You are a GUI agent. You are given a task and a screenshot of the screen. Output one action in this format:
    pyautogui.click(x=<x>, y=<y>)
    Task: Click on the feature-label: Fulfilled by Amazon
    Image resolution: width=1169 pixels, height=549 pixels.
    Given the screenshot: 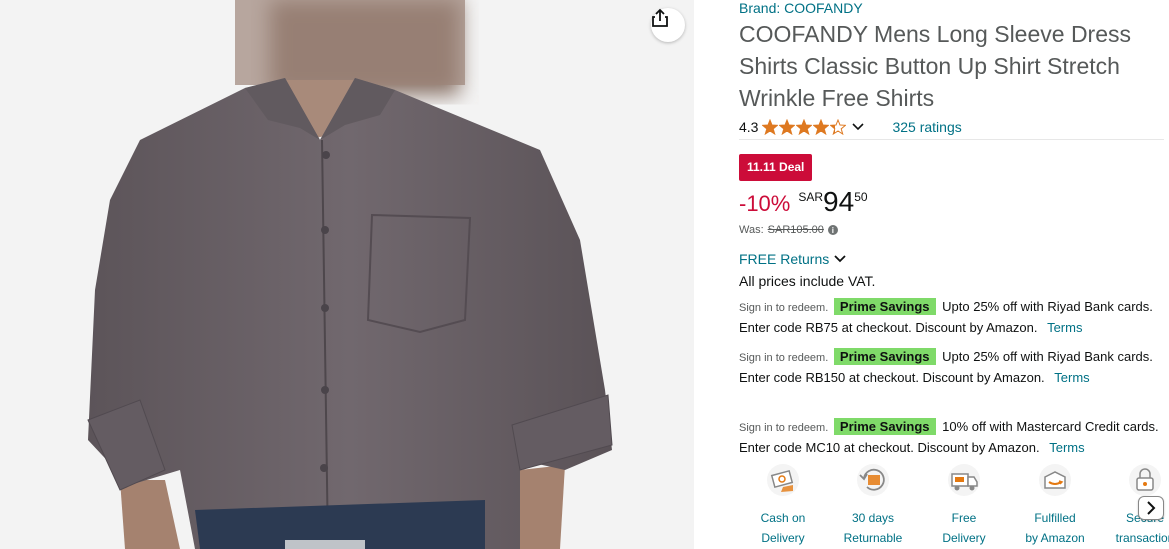 What is the action you would take?
    pyautogui.click(x=1055, y=528)
    